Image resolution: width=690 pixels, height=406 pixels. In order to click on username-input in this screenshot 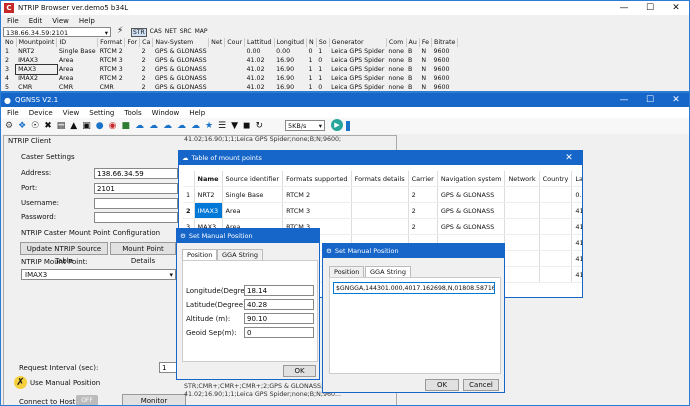, I will do `click(136, 203)`.